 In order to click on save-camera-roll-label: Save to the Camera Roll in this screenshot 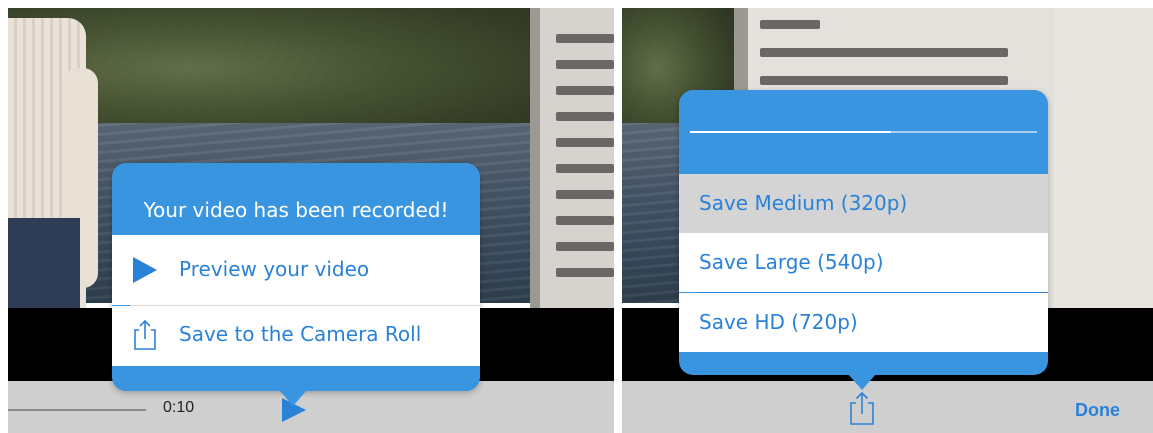, I will do `click(300, 334)`.